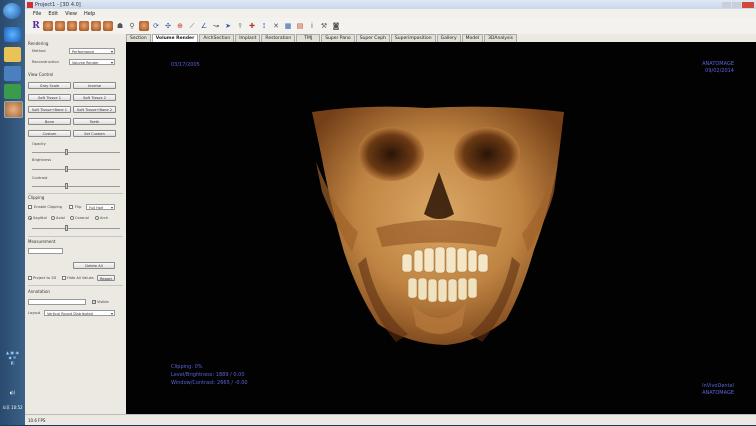  I want to click on brightness-slider, so click(76, 169).